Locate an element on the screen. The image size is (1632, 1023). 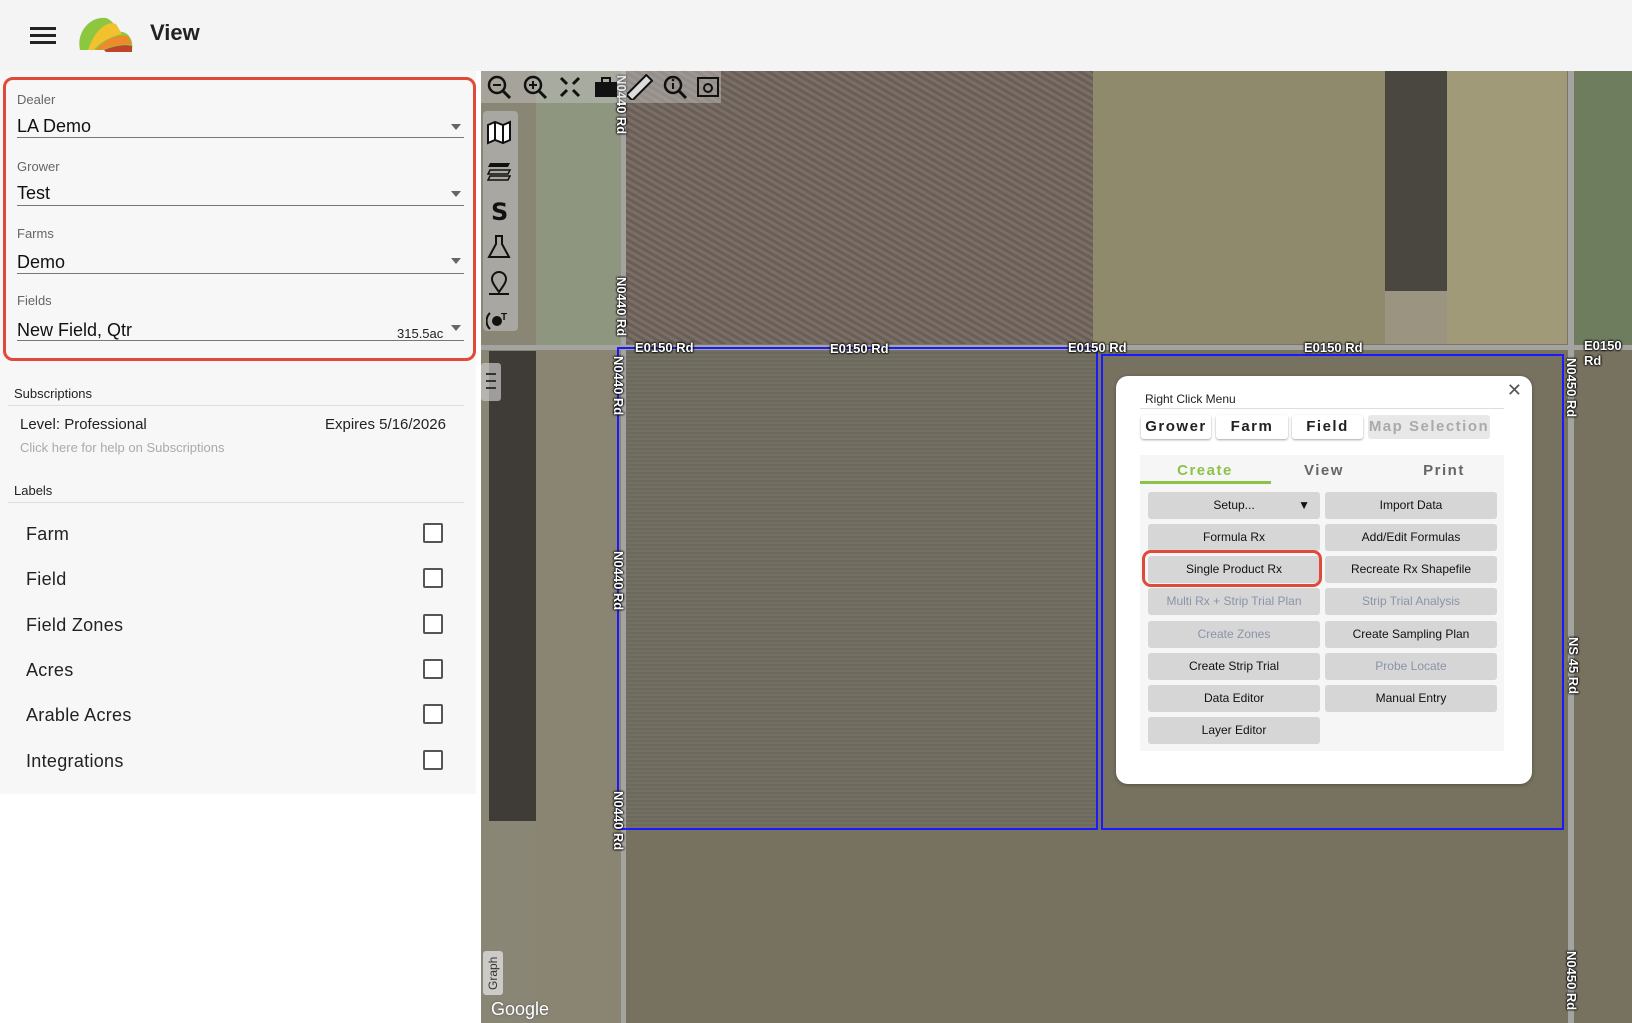
dealer-label: Dealer is located at coordinates (36, 99).